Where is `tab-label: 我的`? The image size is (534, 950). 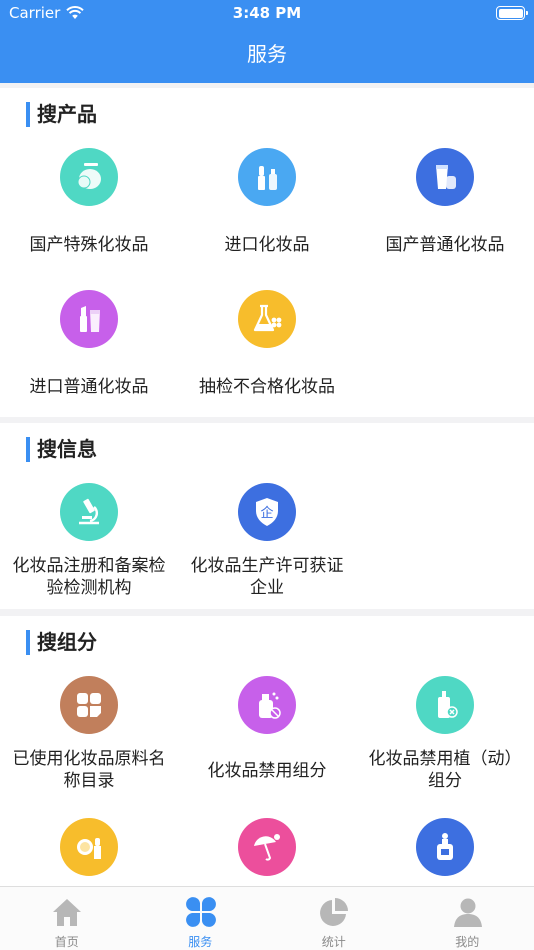
tab-label: 我的 is located at coordinates (467, 942).